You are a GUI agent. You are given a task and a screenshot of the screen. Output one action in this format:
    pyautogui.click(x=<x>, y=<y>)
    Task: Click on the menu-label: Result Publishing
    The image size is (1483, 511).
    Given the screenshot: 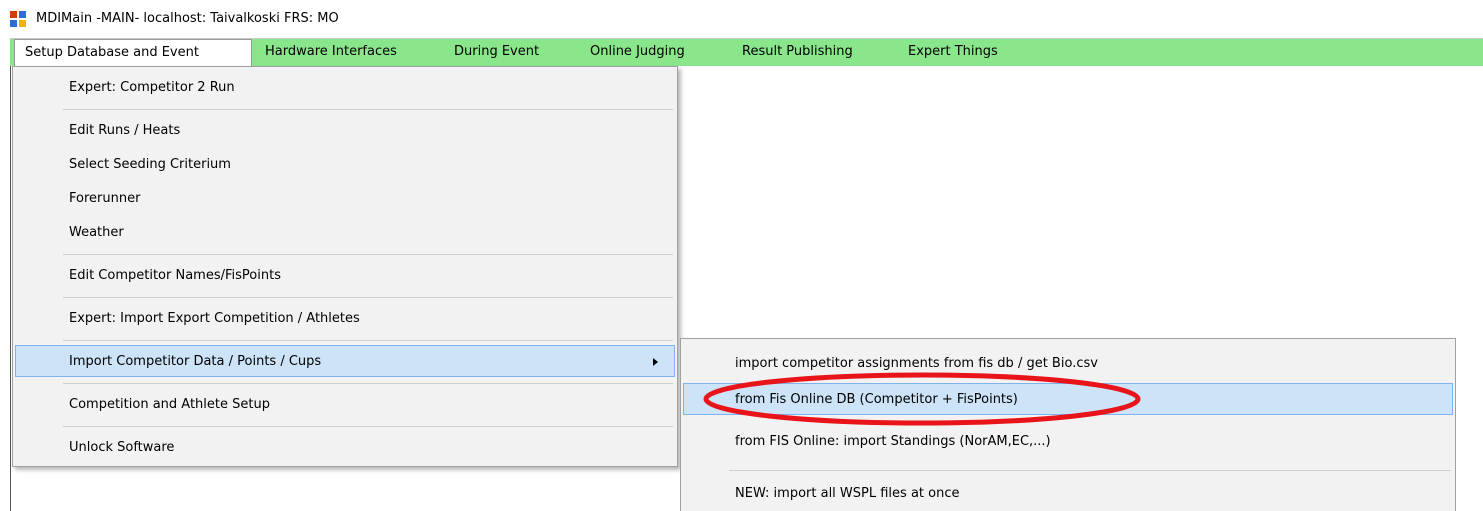 What is the action you would take?
    pyautogui.click(x=797, y=51)
    